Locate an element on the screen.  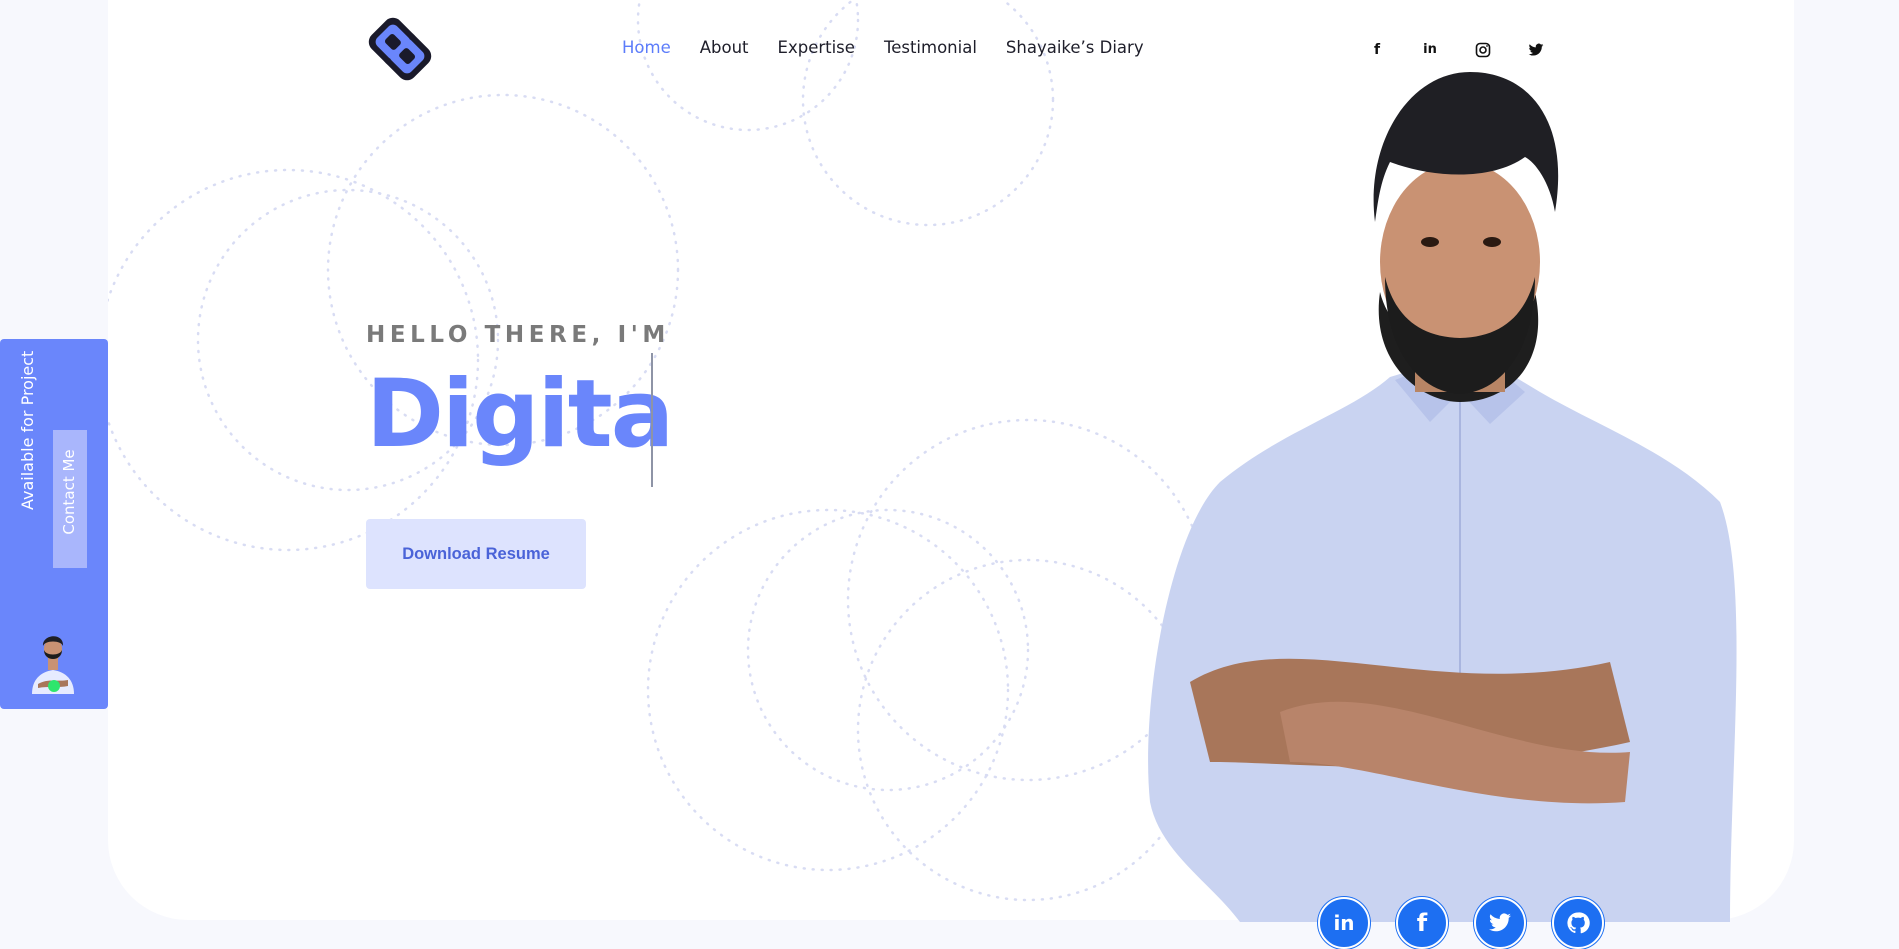
logo is located at coordinates (400, 49).